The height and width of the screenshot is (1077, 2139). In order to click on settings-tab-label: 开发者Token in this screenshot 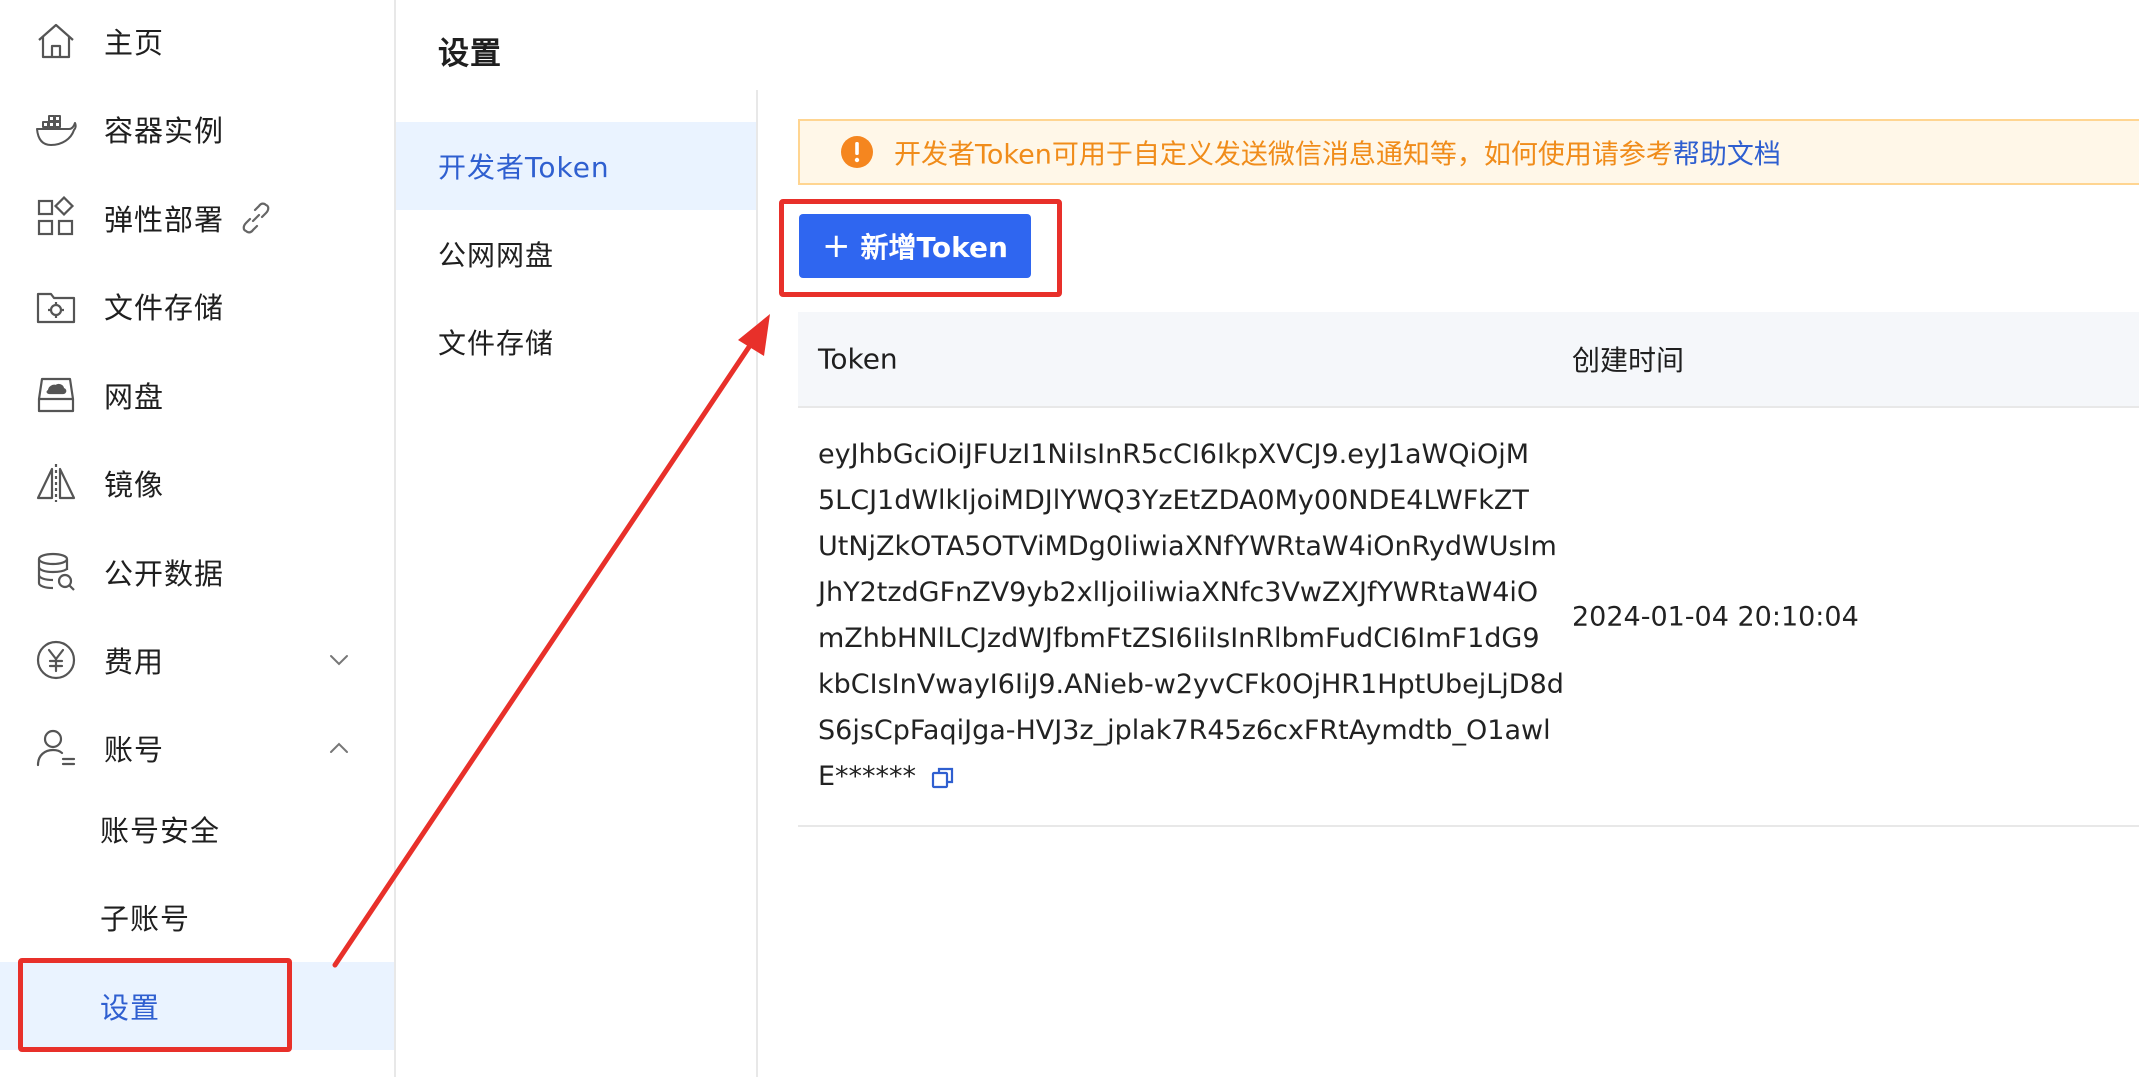, I will do `click(524, 167)`.